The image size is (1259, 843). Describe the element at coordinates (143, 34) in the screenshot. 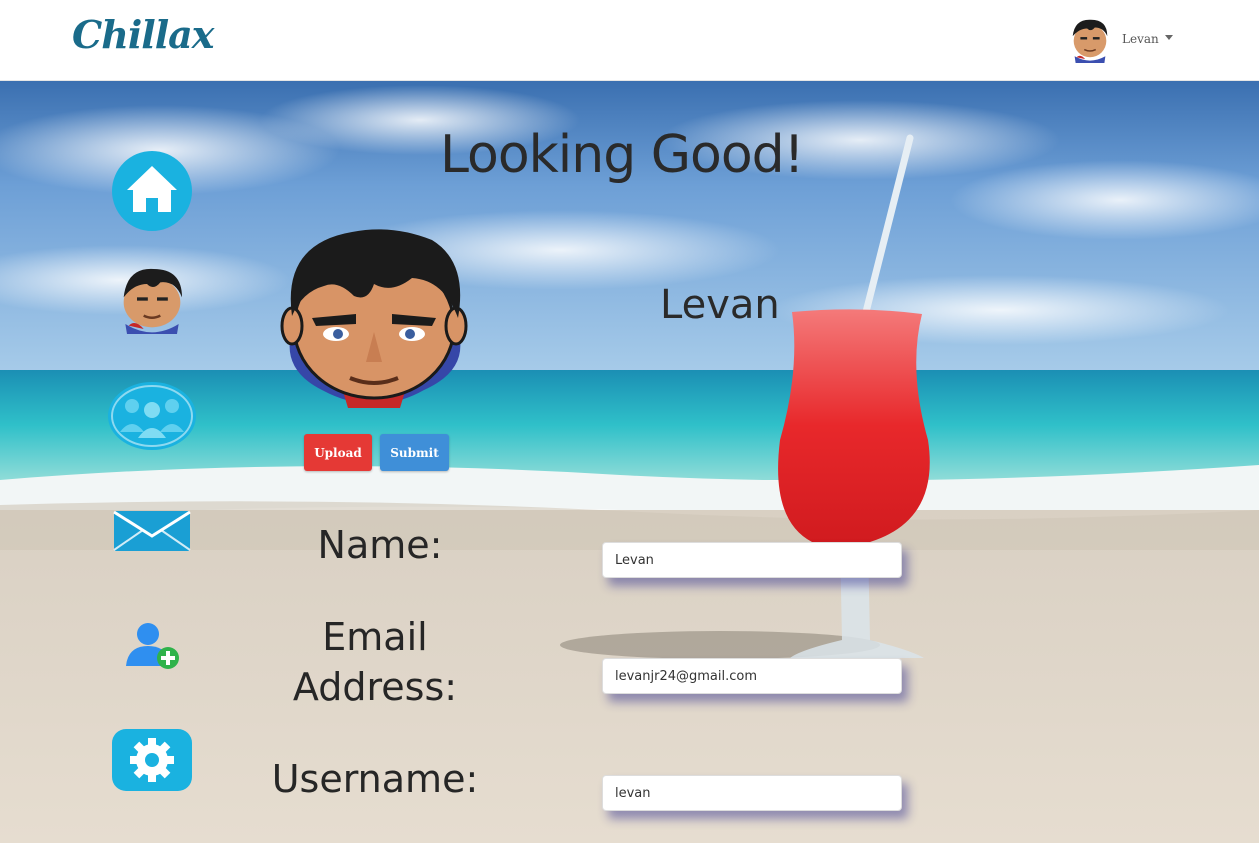

I see `brand-logo: Chillax` at that location.